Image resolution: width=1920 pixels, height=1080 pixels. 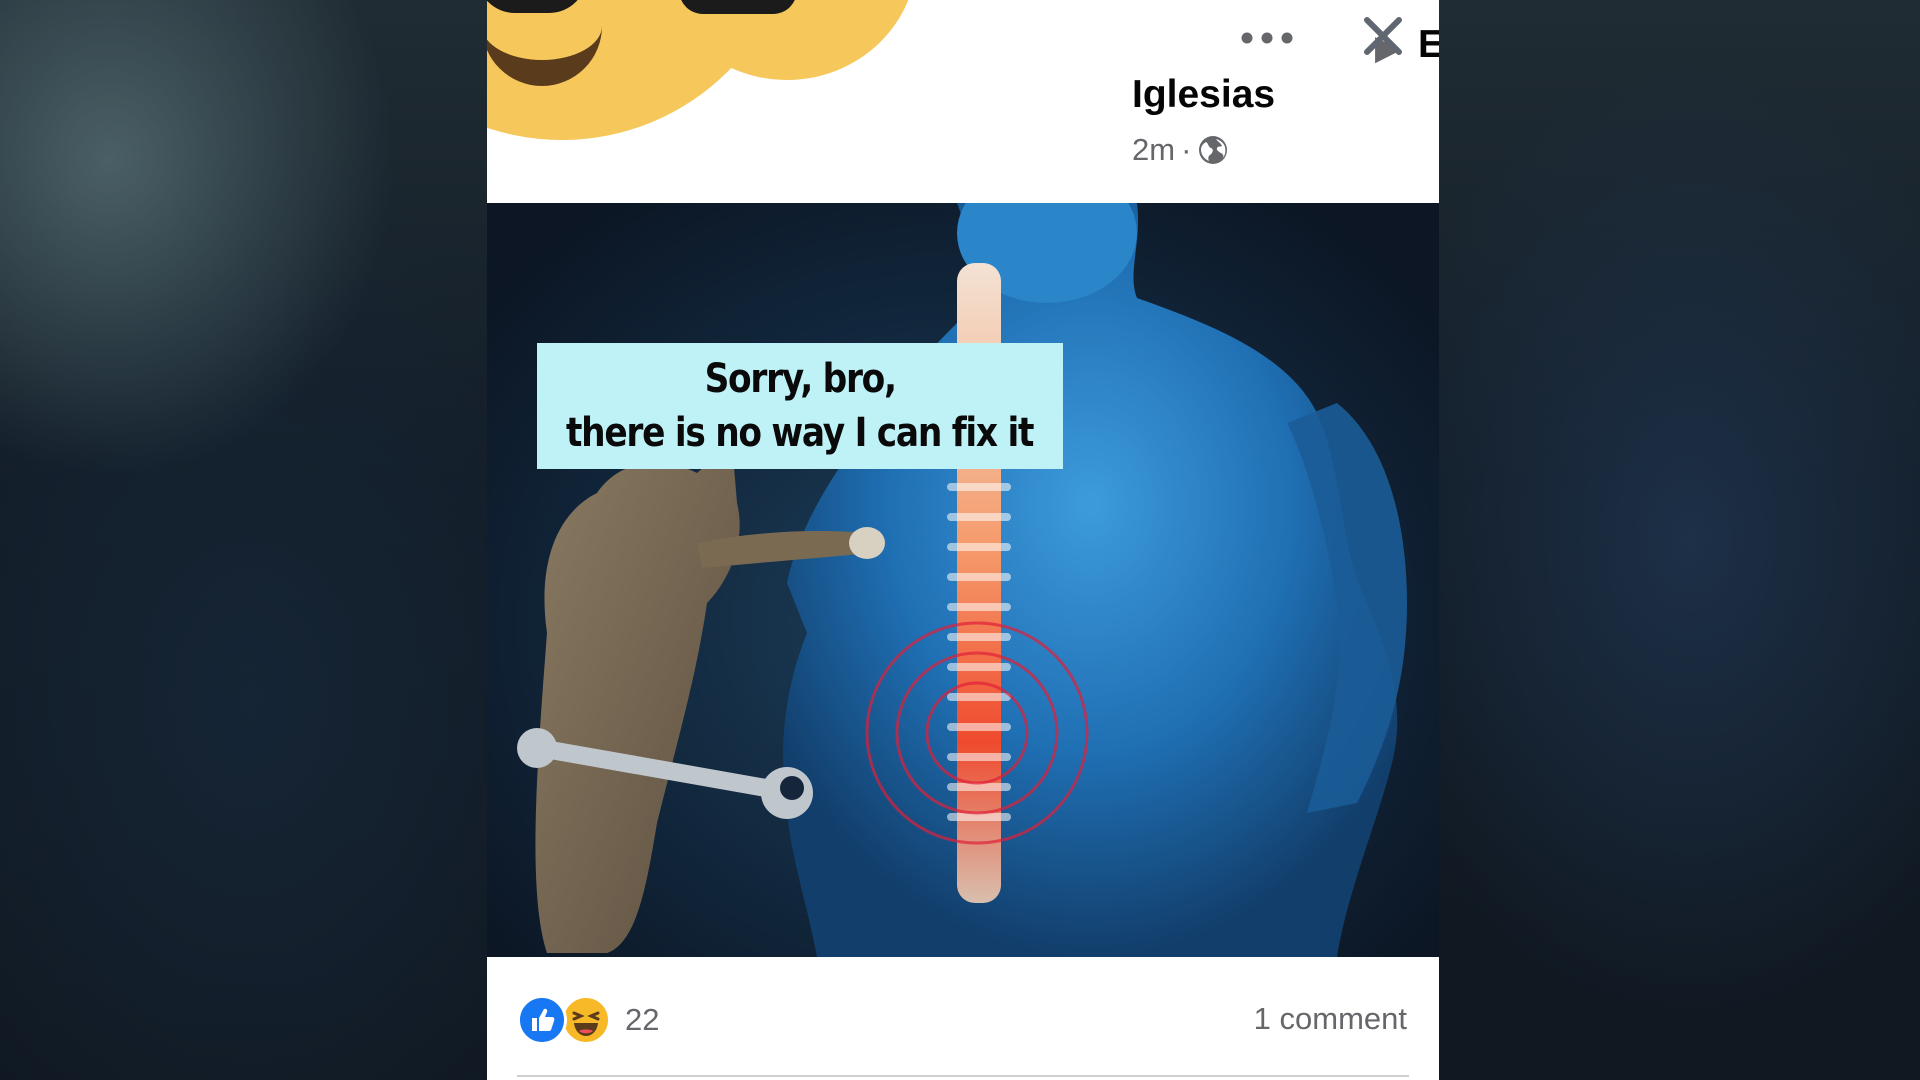 I want to click on close-icon, so click(x=1383, y=36).